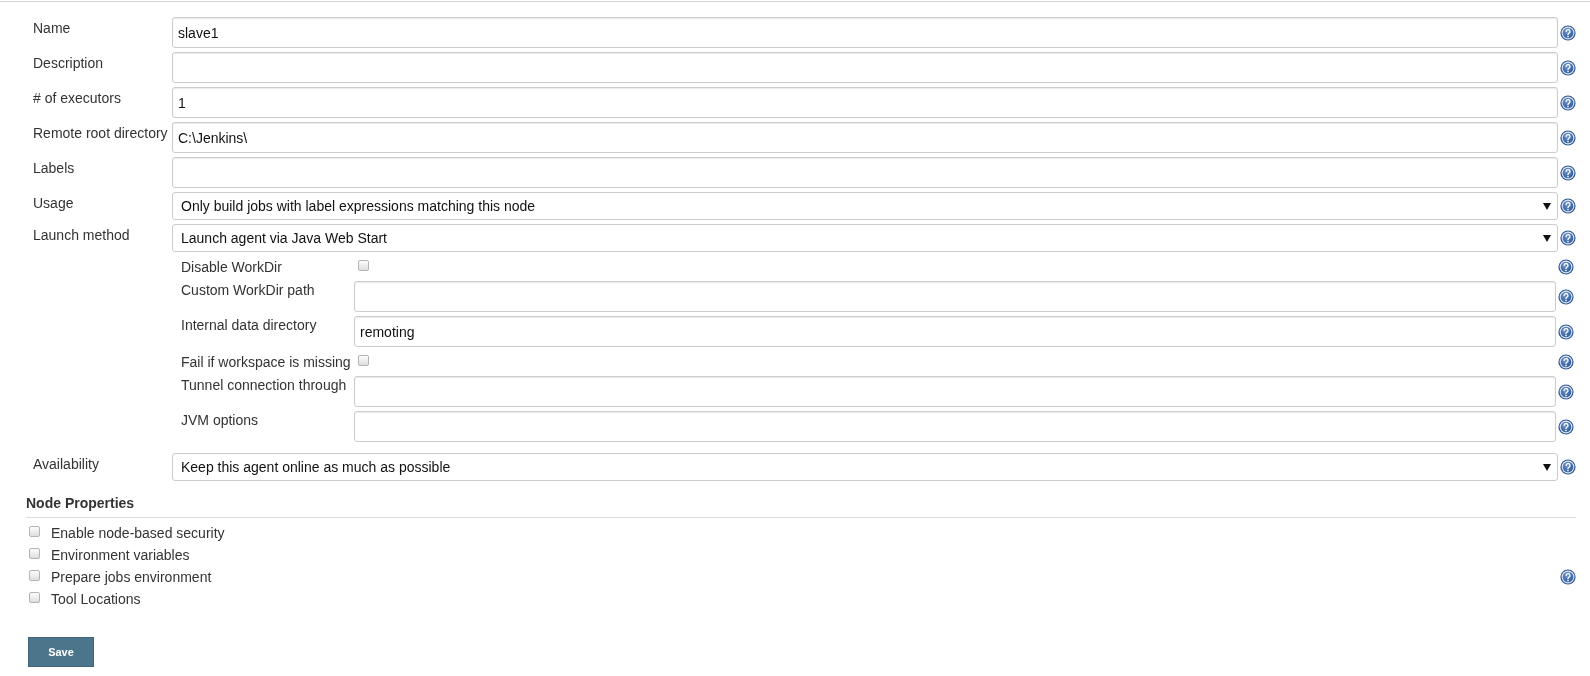  I want to click on field-label: Availability, so click(66, 464).